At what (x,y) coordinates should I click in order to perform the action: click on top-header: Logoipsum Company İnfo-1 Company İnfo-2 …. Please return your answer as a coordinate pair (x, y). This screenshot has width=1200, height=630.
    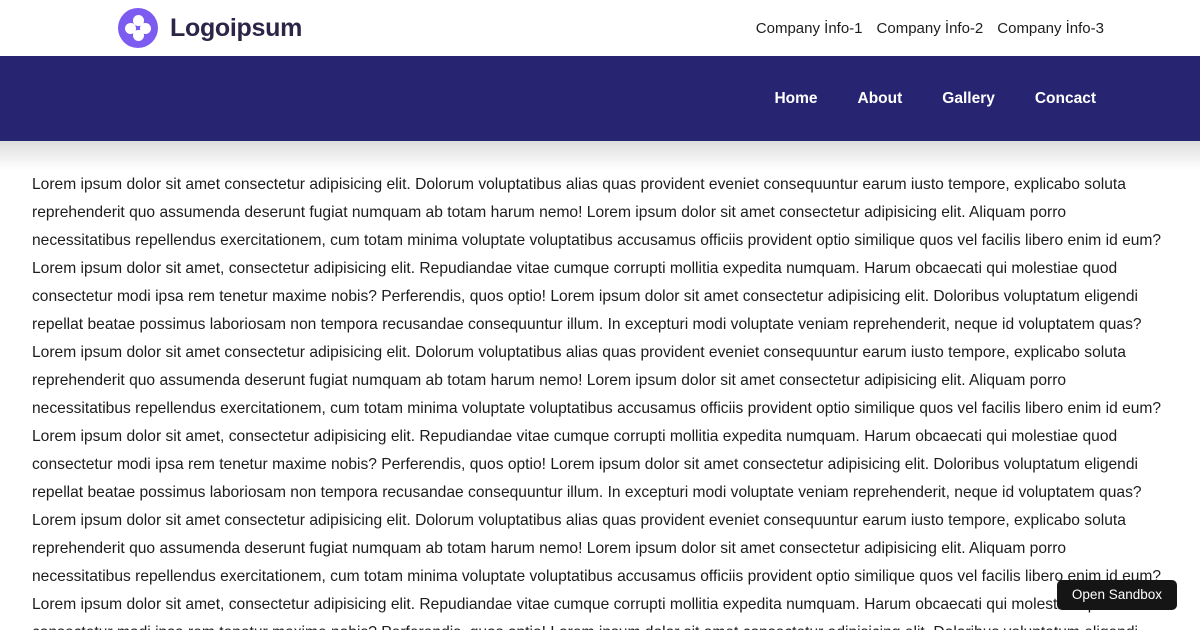
    Looking at the image, I should click on (600, 28).